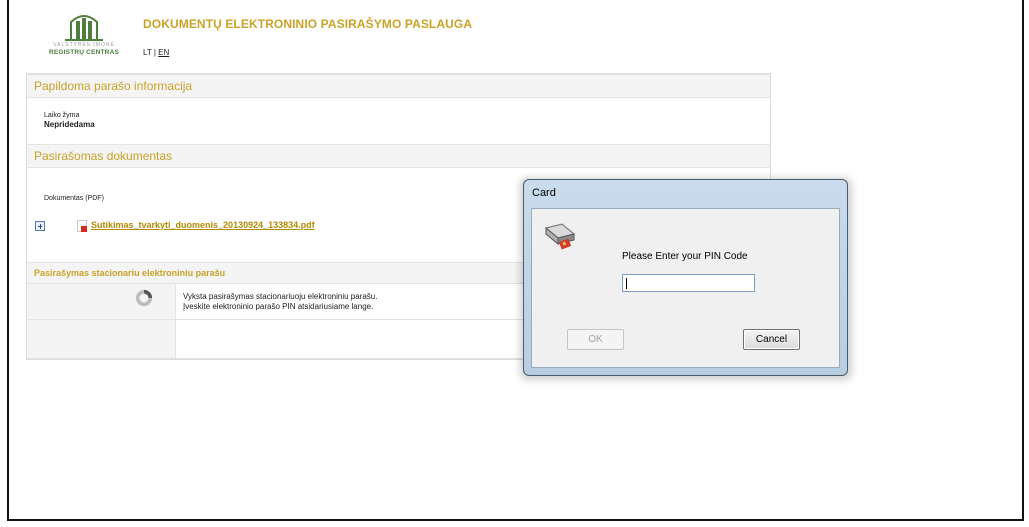 This screenshot has width=1029, height=527. I want to click on logo-subtitle: VALSTYBĖS ĮMONĖ, so click(84, 45).